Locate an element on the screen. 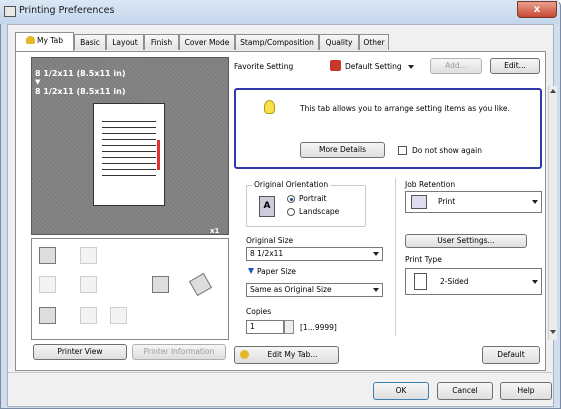 This screenshot has height=409, width=561. ok-button: OK is located at coordinates (401, 391).